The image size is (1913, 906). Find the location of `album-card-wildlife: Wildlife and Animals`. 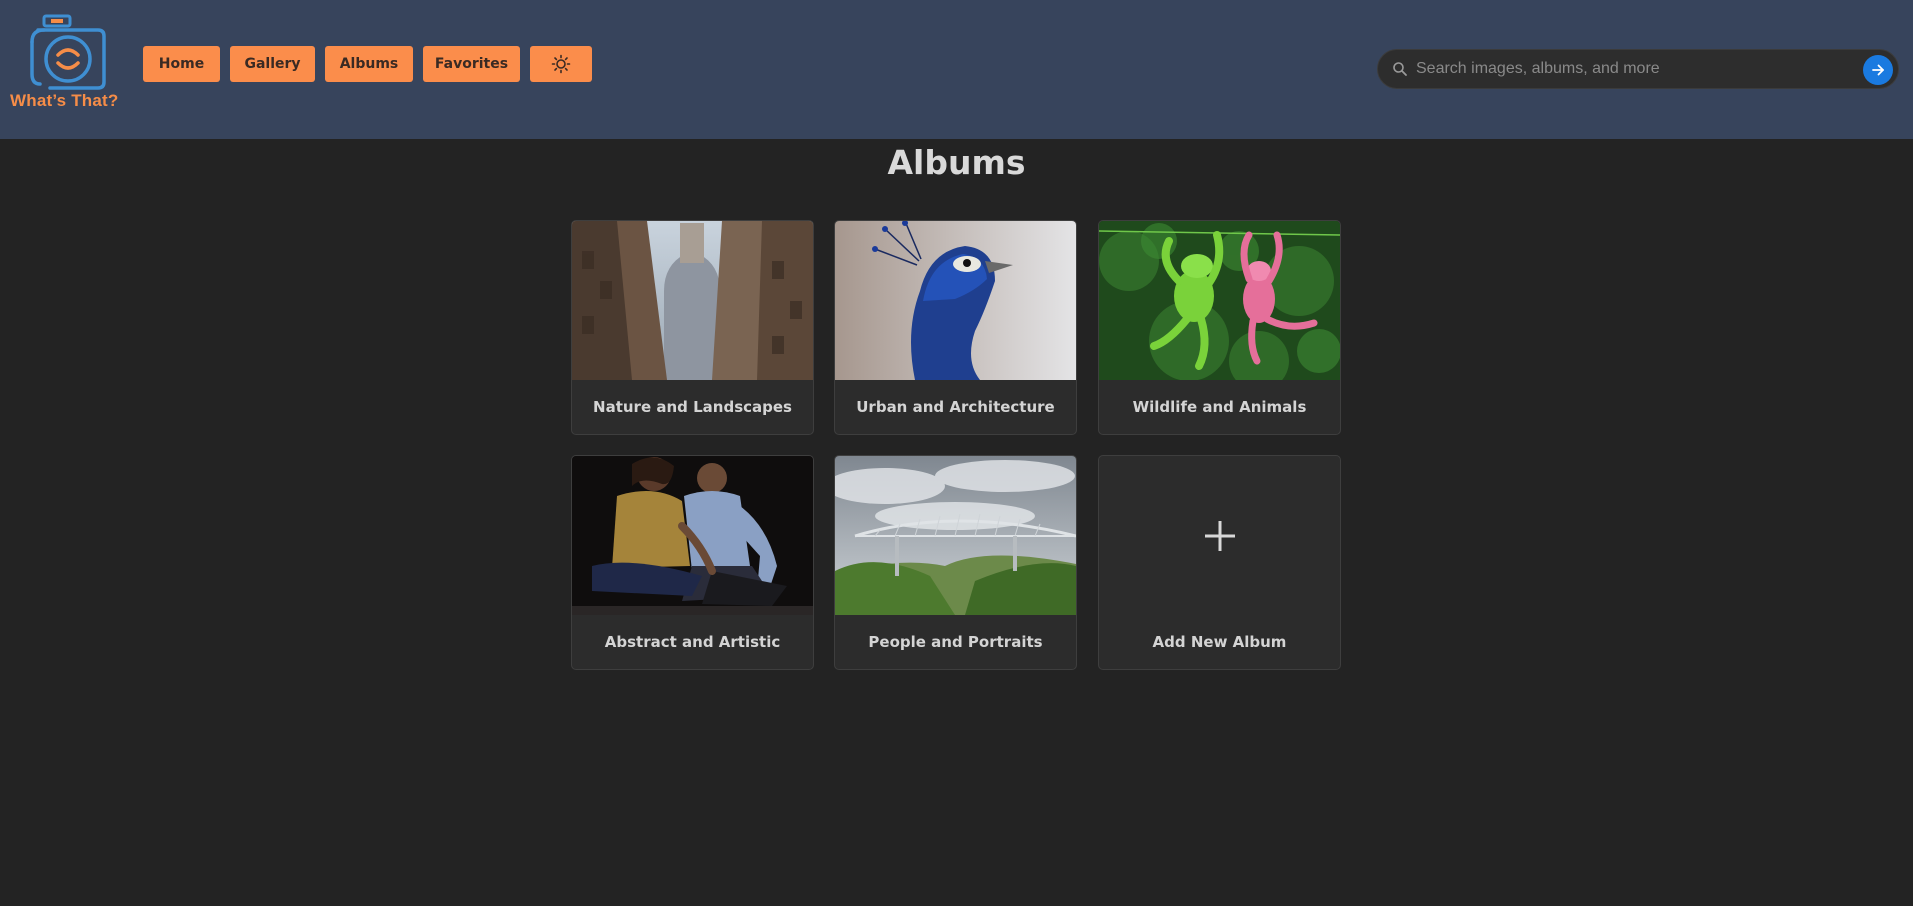

album-card-wildlife: Wildlife and Animals is located at coordinates (1219, 327).